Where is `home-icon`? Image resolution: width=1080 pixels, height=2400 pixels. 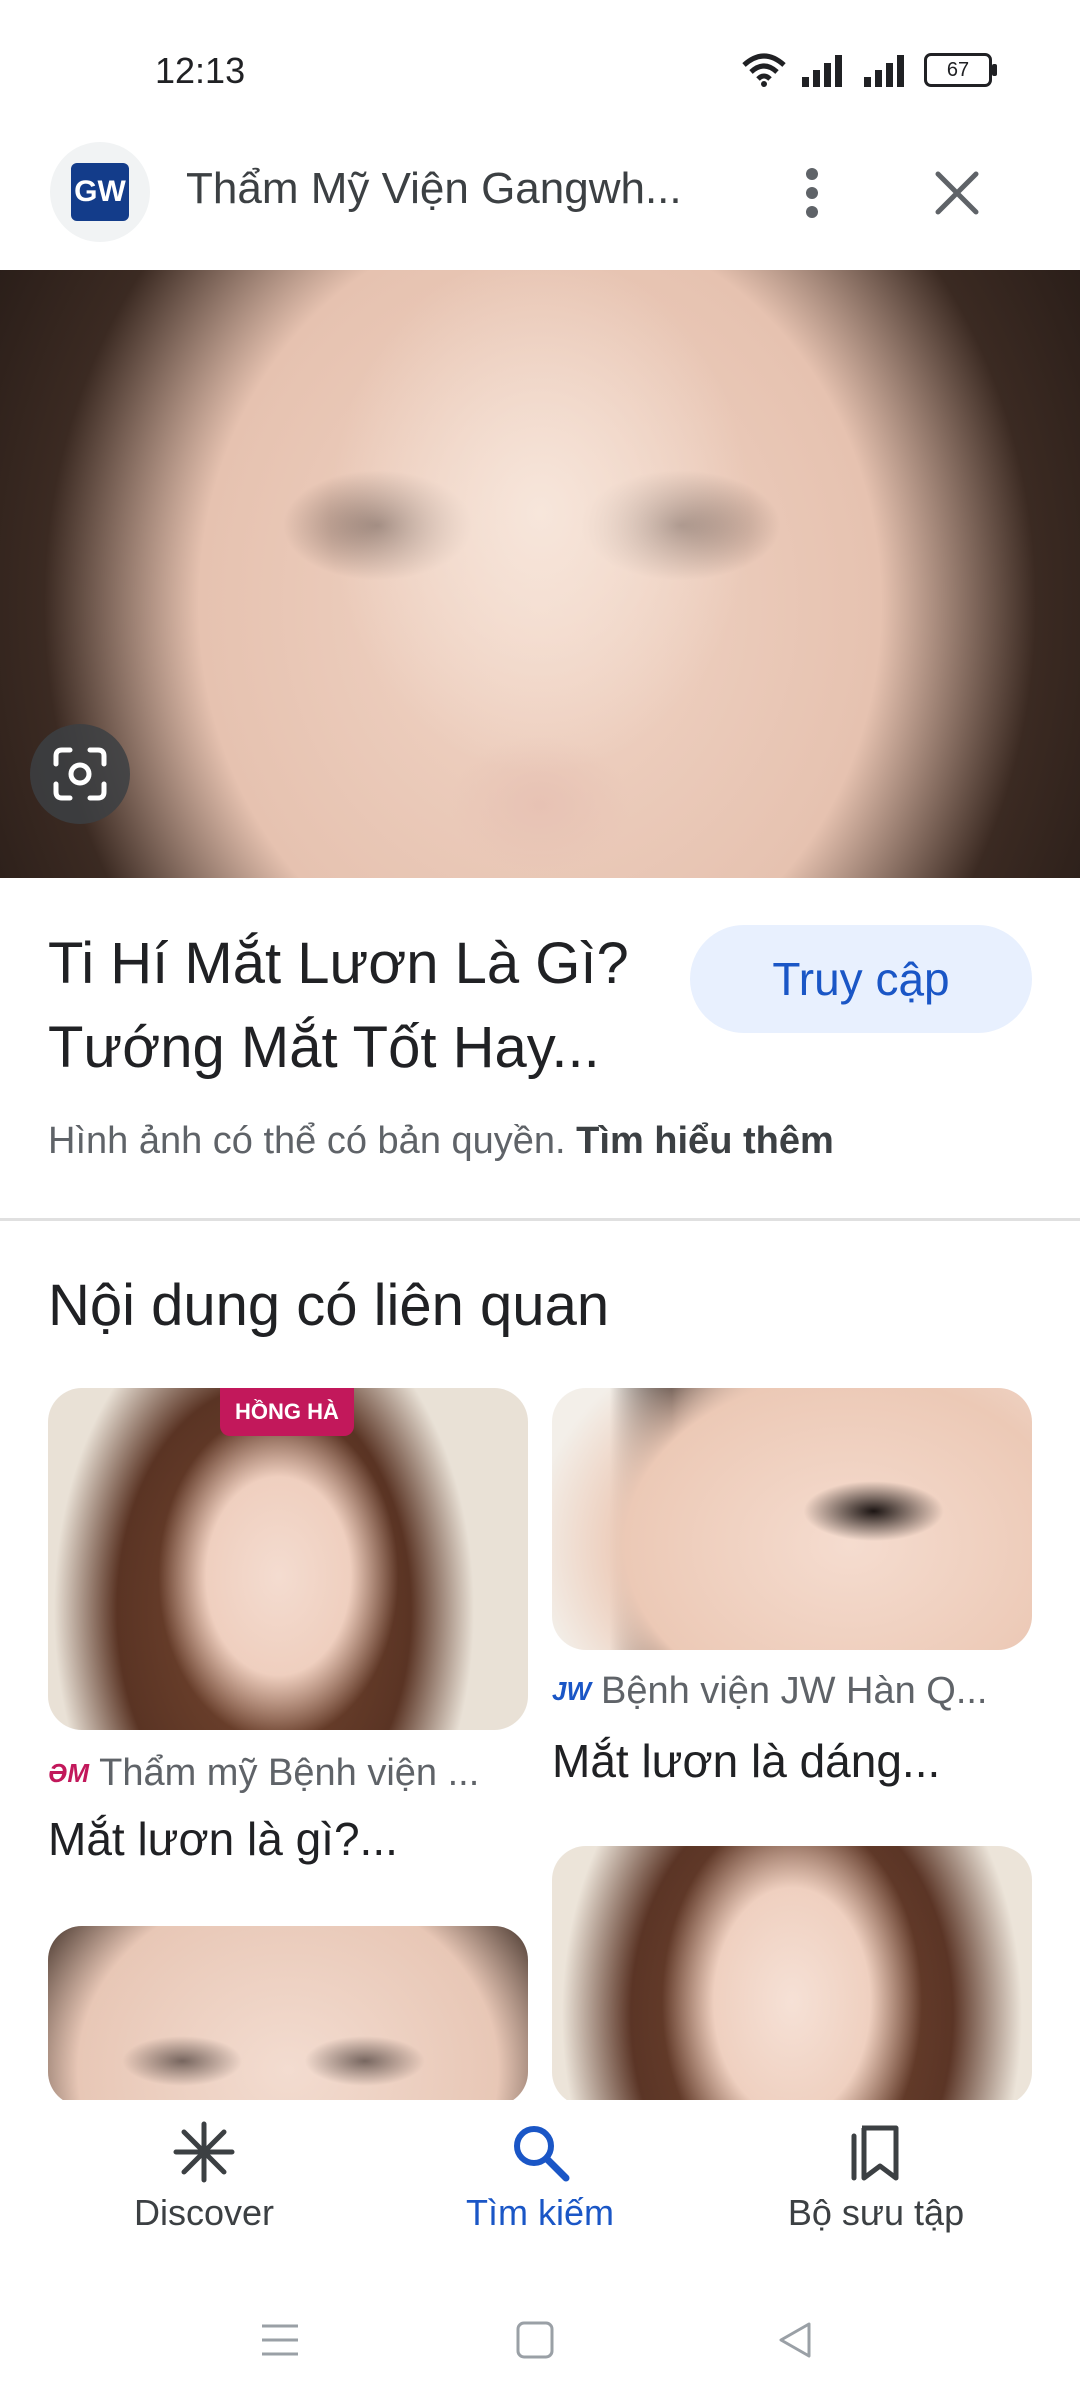 home-icon is located at coordinates (535, 2340).